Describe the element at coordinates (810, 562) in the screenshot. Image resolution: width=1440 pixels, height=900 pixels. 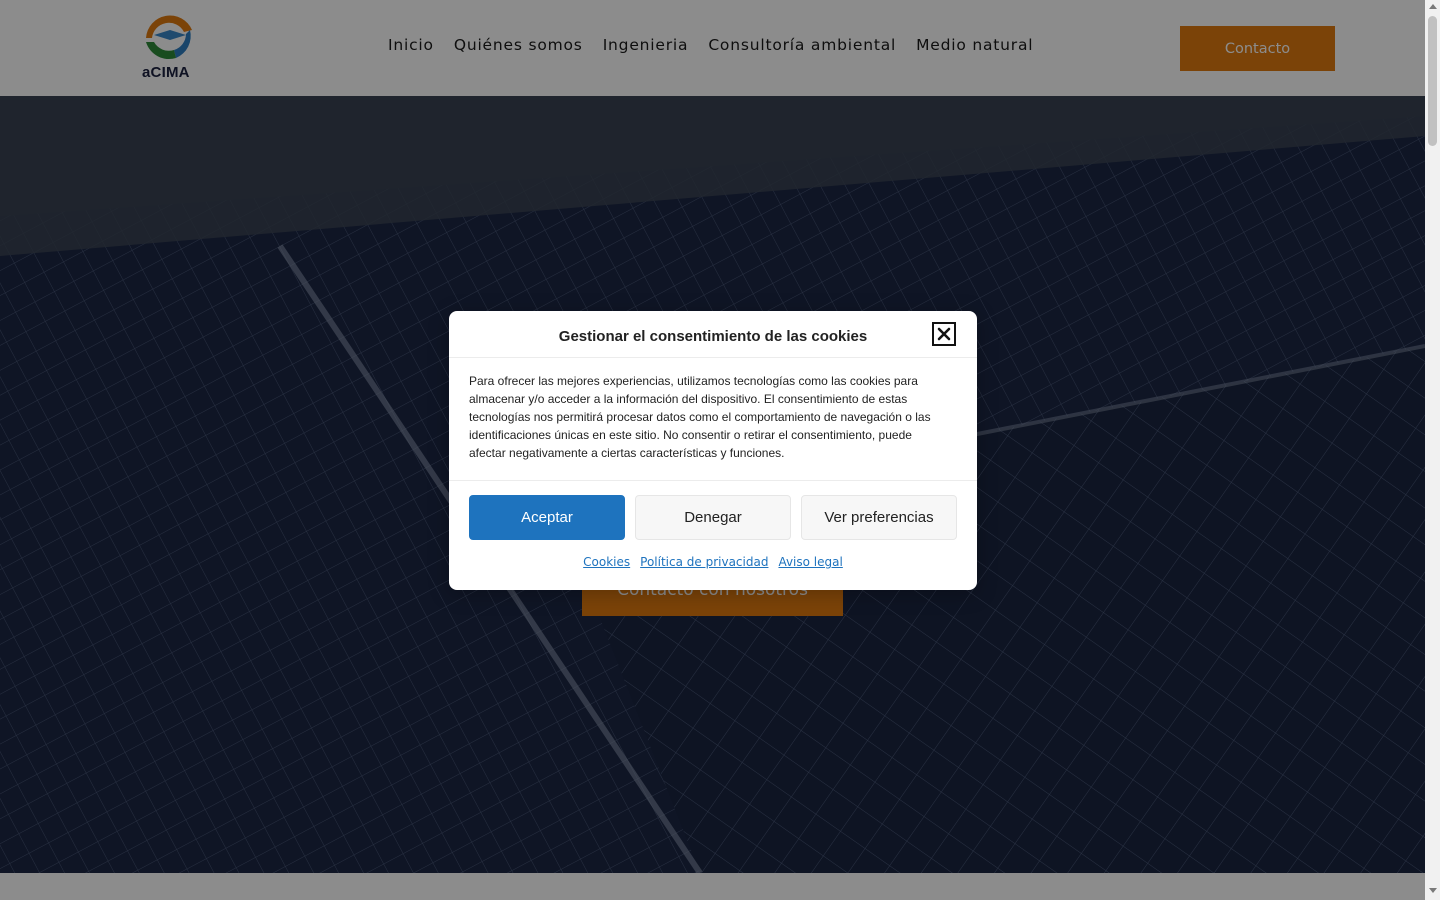
I see `legal-notice-link: Aviso legal` at that location.